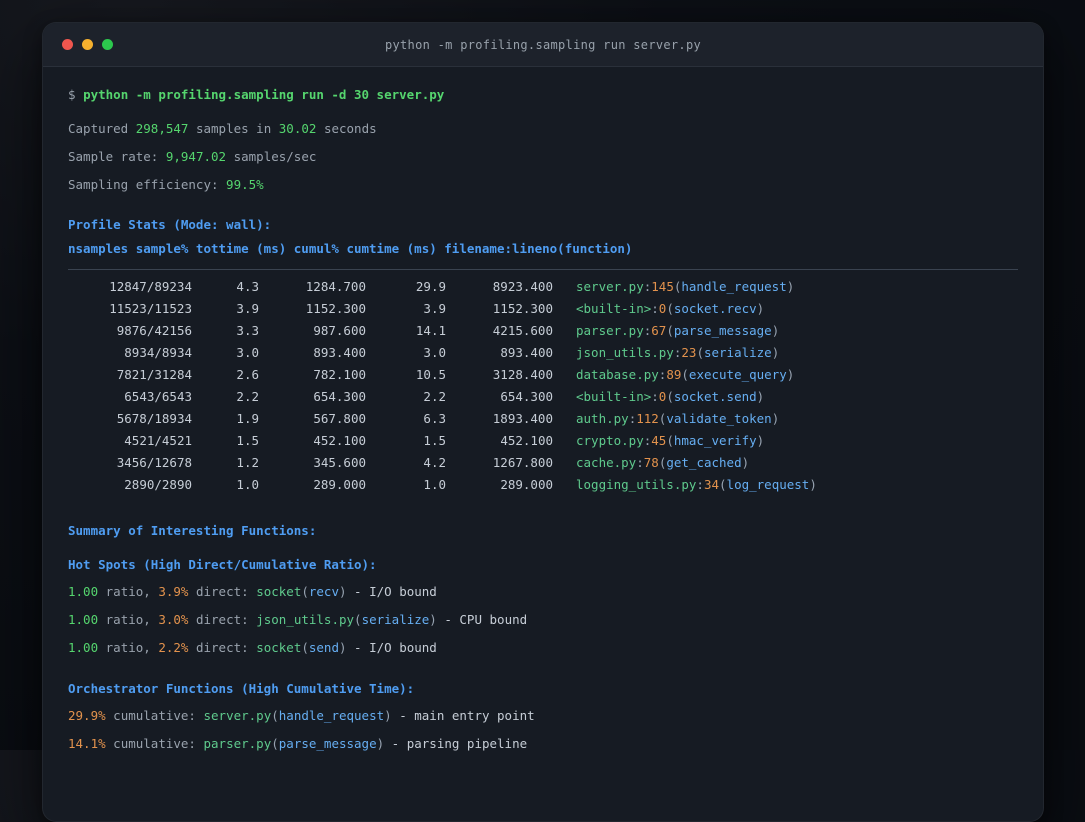 This screenshot has height=822, width=1085. What do you see at coordinates (247, 418) in the screenshot?
I see `sample-pct-cell: 1.9` at bounding box center [247, 418].